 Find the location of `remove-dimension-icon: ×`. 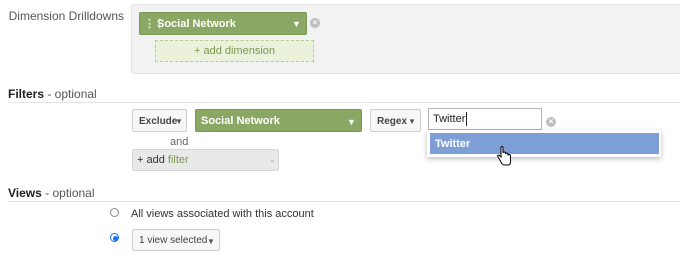

remove-dimension-icon: × is located at coordinates (315, 23).